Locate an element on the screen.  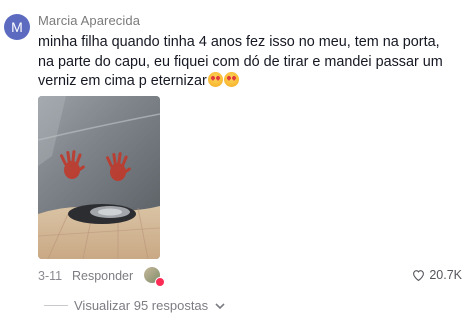
comment-photo is located at coordinates (99, 177).